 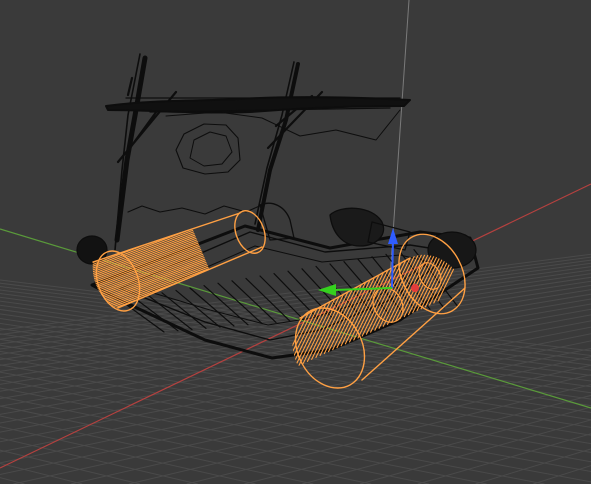 I want to click on gizmo-origin, so click(x=415, y=288).